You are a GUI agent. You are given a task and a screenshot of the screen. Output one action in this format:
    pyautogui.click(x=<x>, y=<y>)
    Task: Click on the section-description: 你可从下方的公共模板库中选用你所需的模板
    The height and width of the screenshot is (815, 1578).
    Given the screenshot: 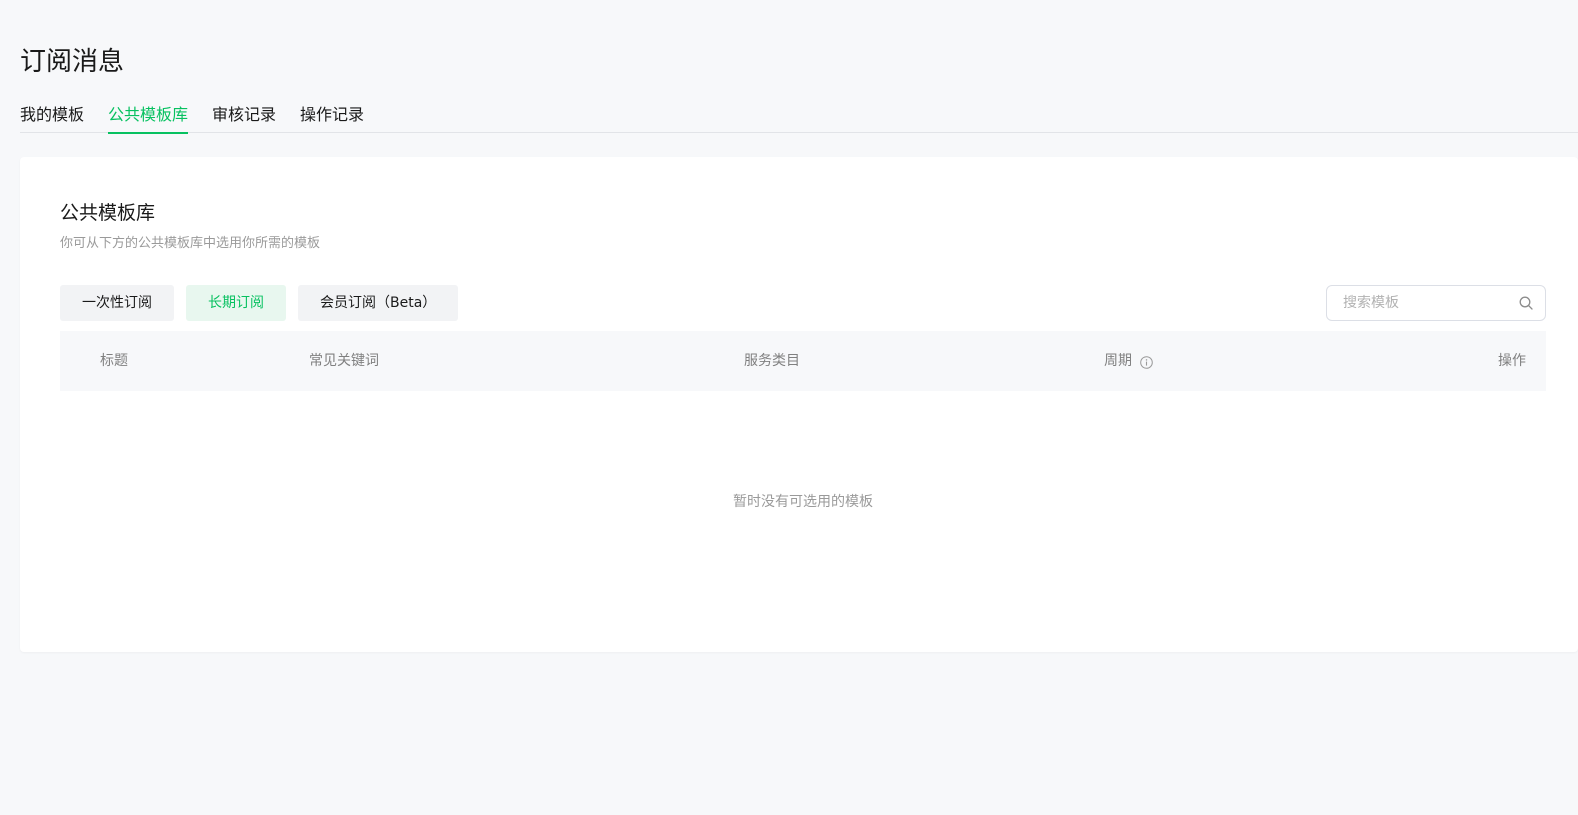 What is the action you would take?
    pyautogui.click(x=190, y=243)
    